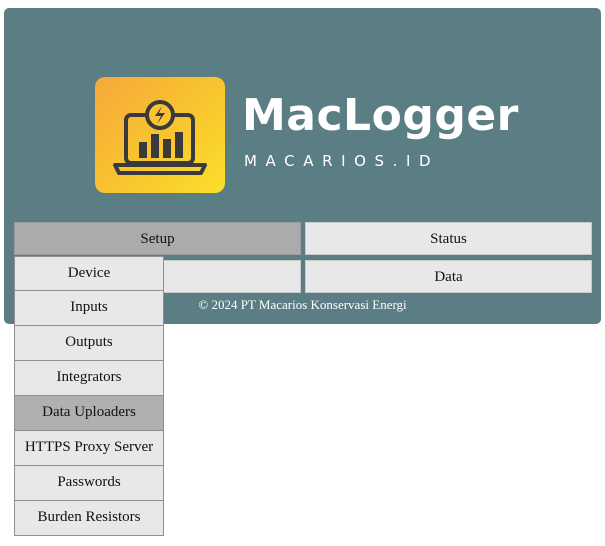 The height and width of the screenshot is (546, 605). What do you see at coordinates (89, 518) in the screenshot?
I see `menu-item-burden-resistors: Burden Resistors` at bounding box center [89, 518].